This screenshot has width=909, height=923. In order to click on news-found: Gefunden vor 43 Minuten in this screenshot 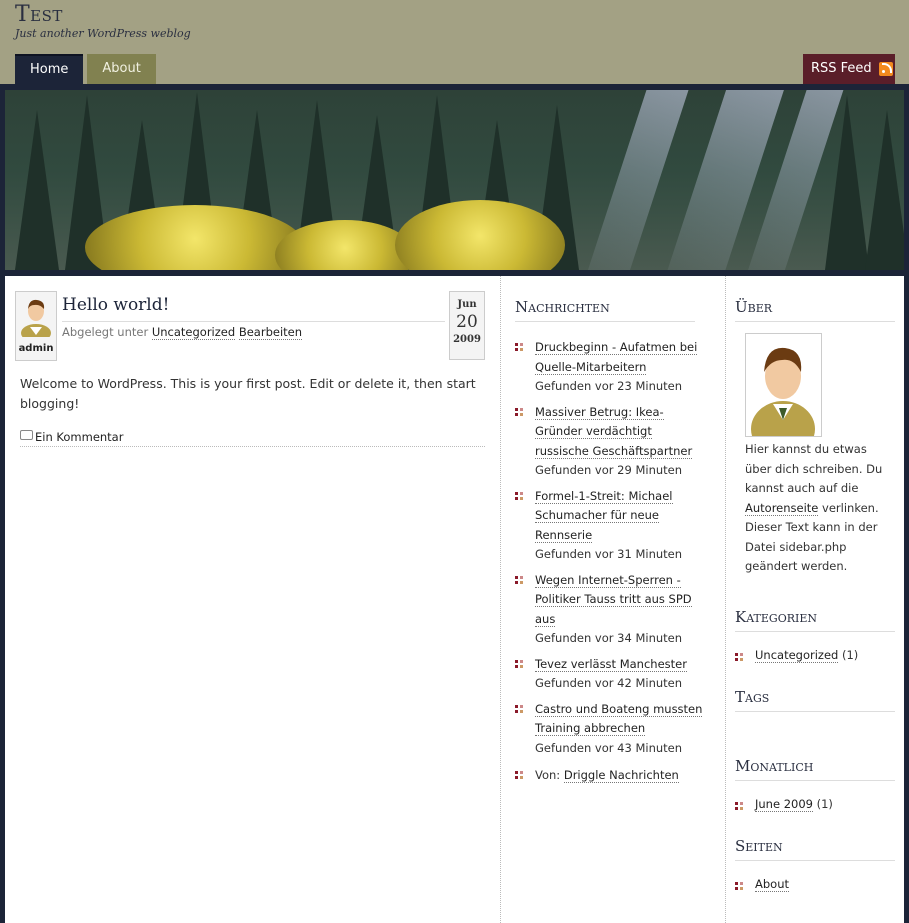, I will do `click(609, 747)`.